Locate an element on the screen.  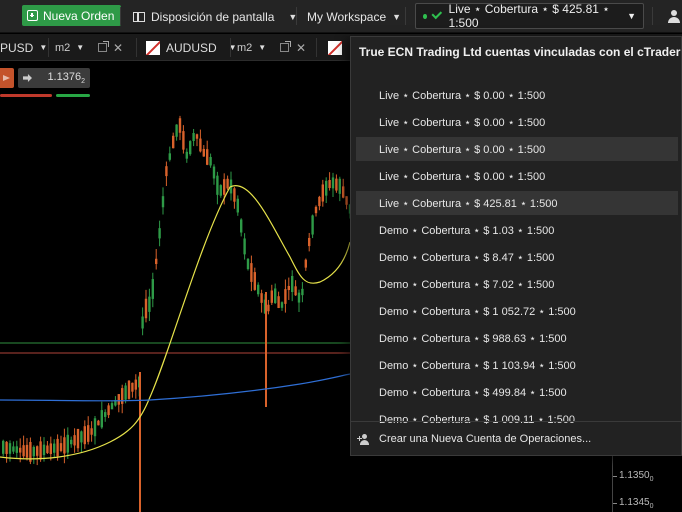
account-selector: Live ⋆ Cobertura ⋆ $ 425.81 ⋆ 1:500 ▼ is located at coordinates (529, 16).